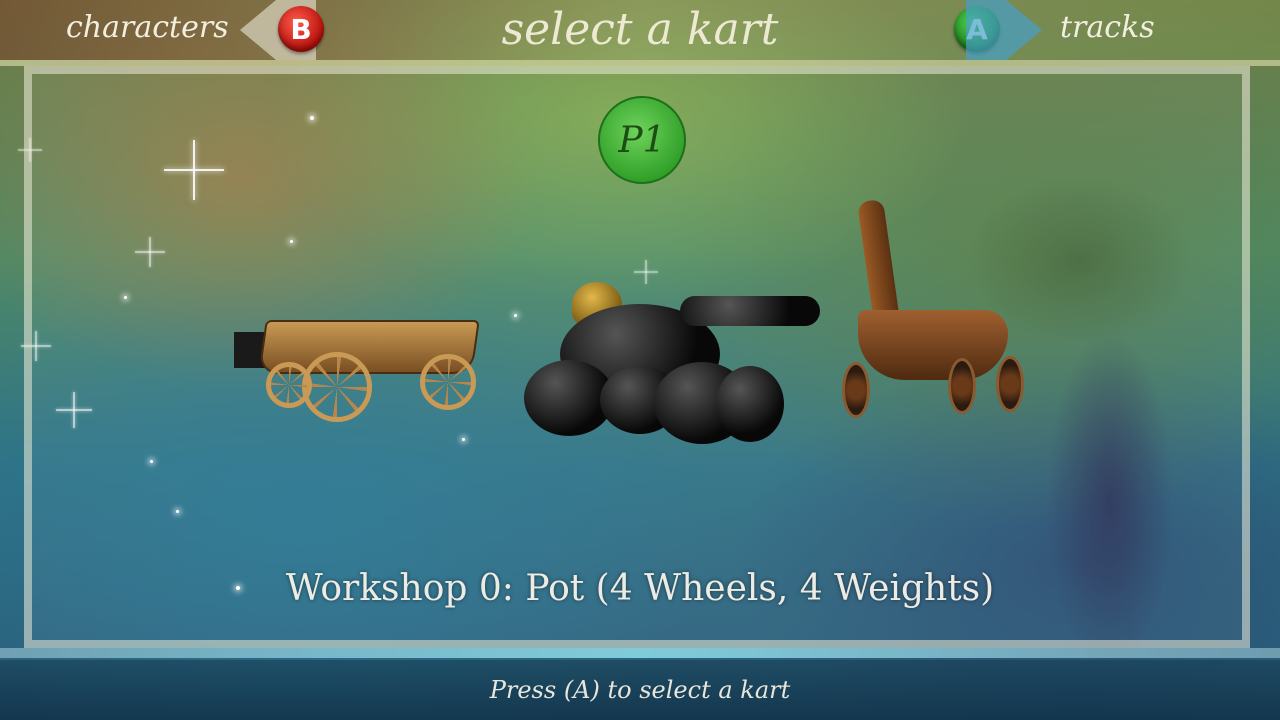 Image resolution: width=1280 pixels, height=720 pixels. What do you see at coordinates (750, 311) in the screenshot?
I see `pot-arm` at bounding box center [750, 311].